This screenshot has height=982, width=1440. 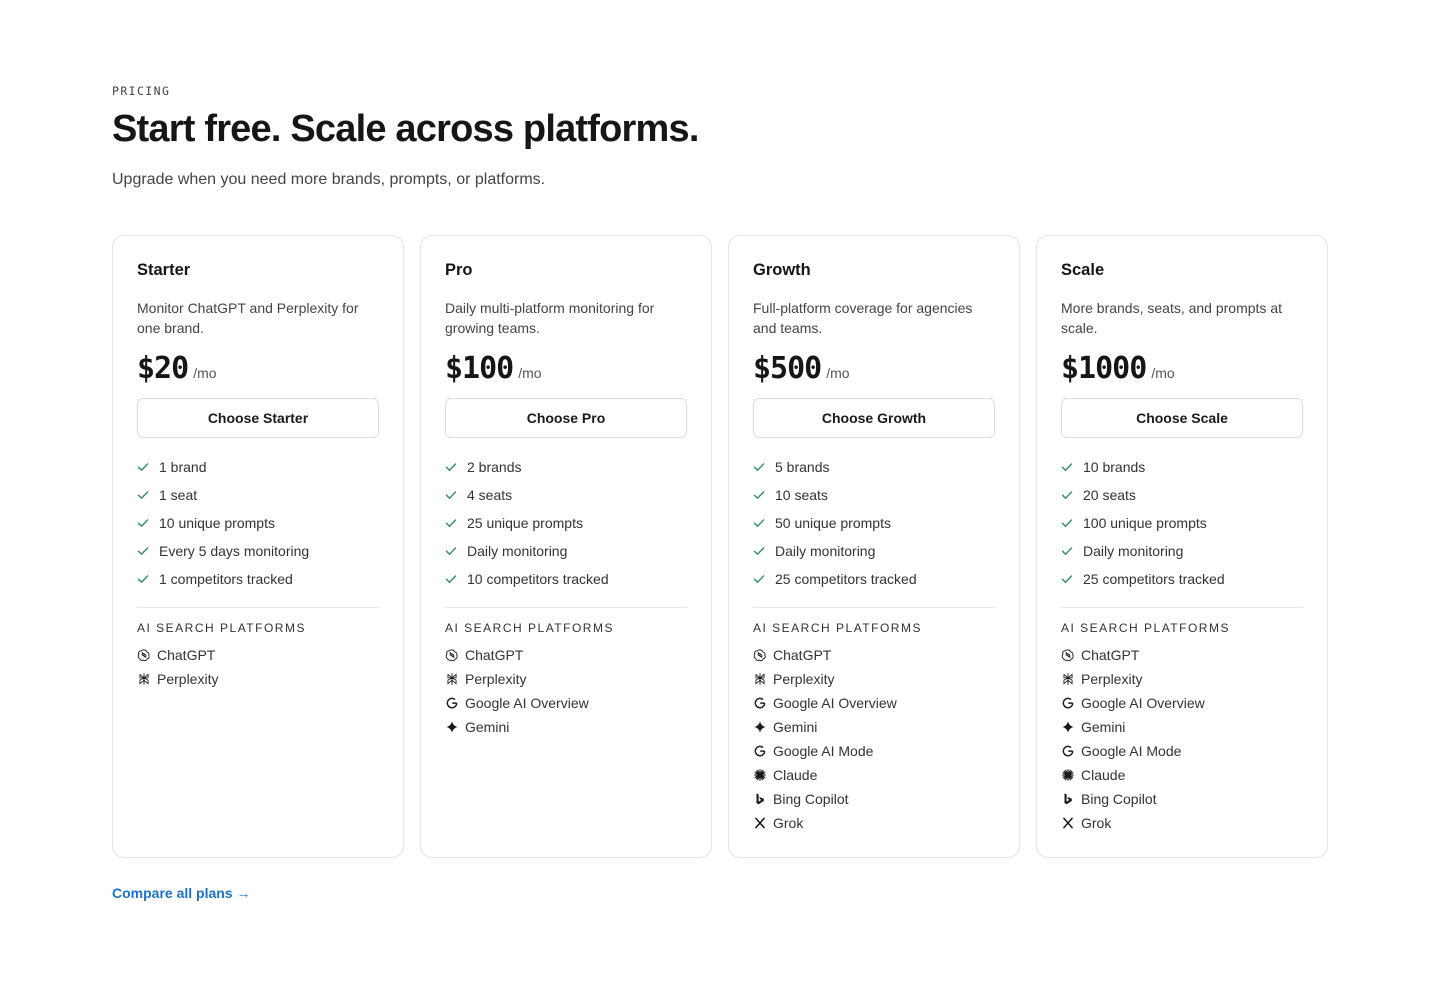 I want to click on price-row: $500 /mo, so click(x=874, y=368).